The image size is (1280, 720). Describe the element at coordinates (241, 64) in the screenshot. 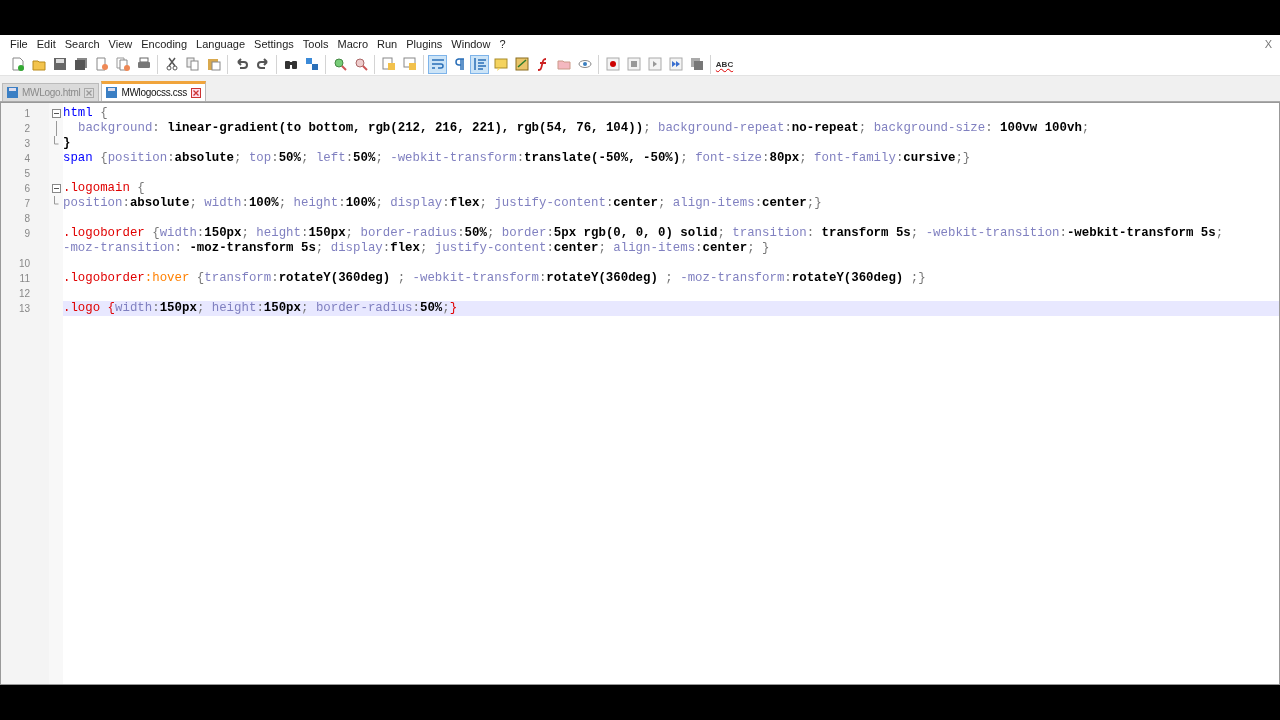

I see `undo-arrow-icon` at that location.